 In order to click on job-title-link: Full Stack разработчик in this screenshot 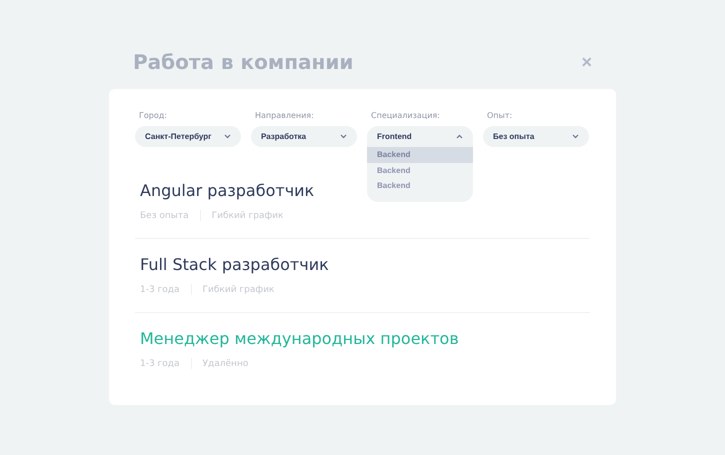, I will do `click(234, 264)`.